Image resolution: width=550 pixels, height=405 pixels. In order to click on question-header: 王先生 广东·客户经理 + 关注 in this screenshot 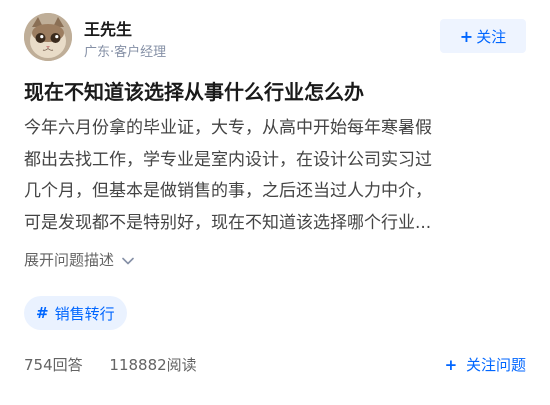, I will do `click(275, 37)`.